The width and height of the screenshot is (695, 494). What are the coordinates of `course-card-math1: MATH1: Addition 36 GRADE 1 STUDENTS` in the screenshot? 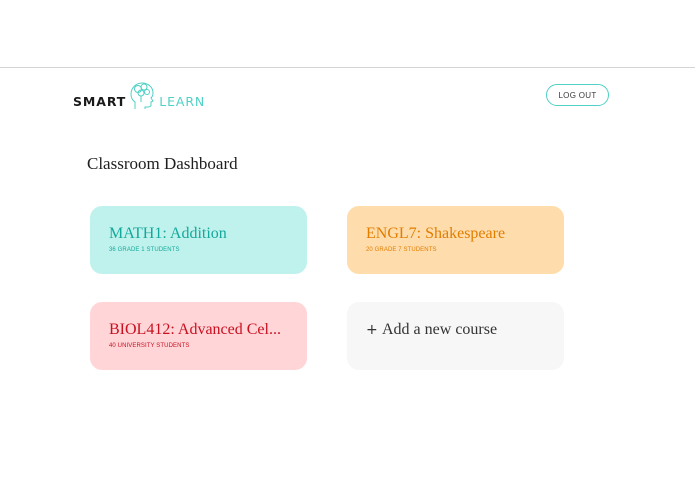 It's located at (198, 240).